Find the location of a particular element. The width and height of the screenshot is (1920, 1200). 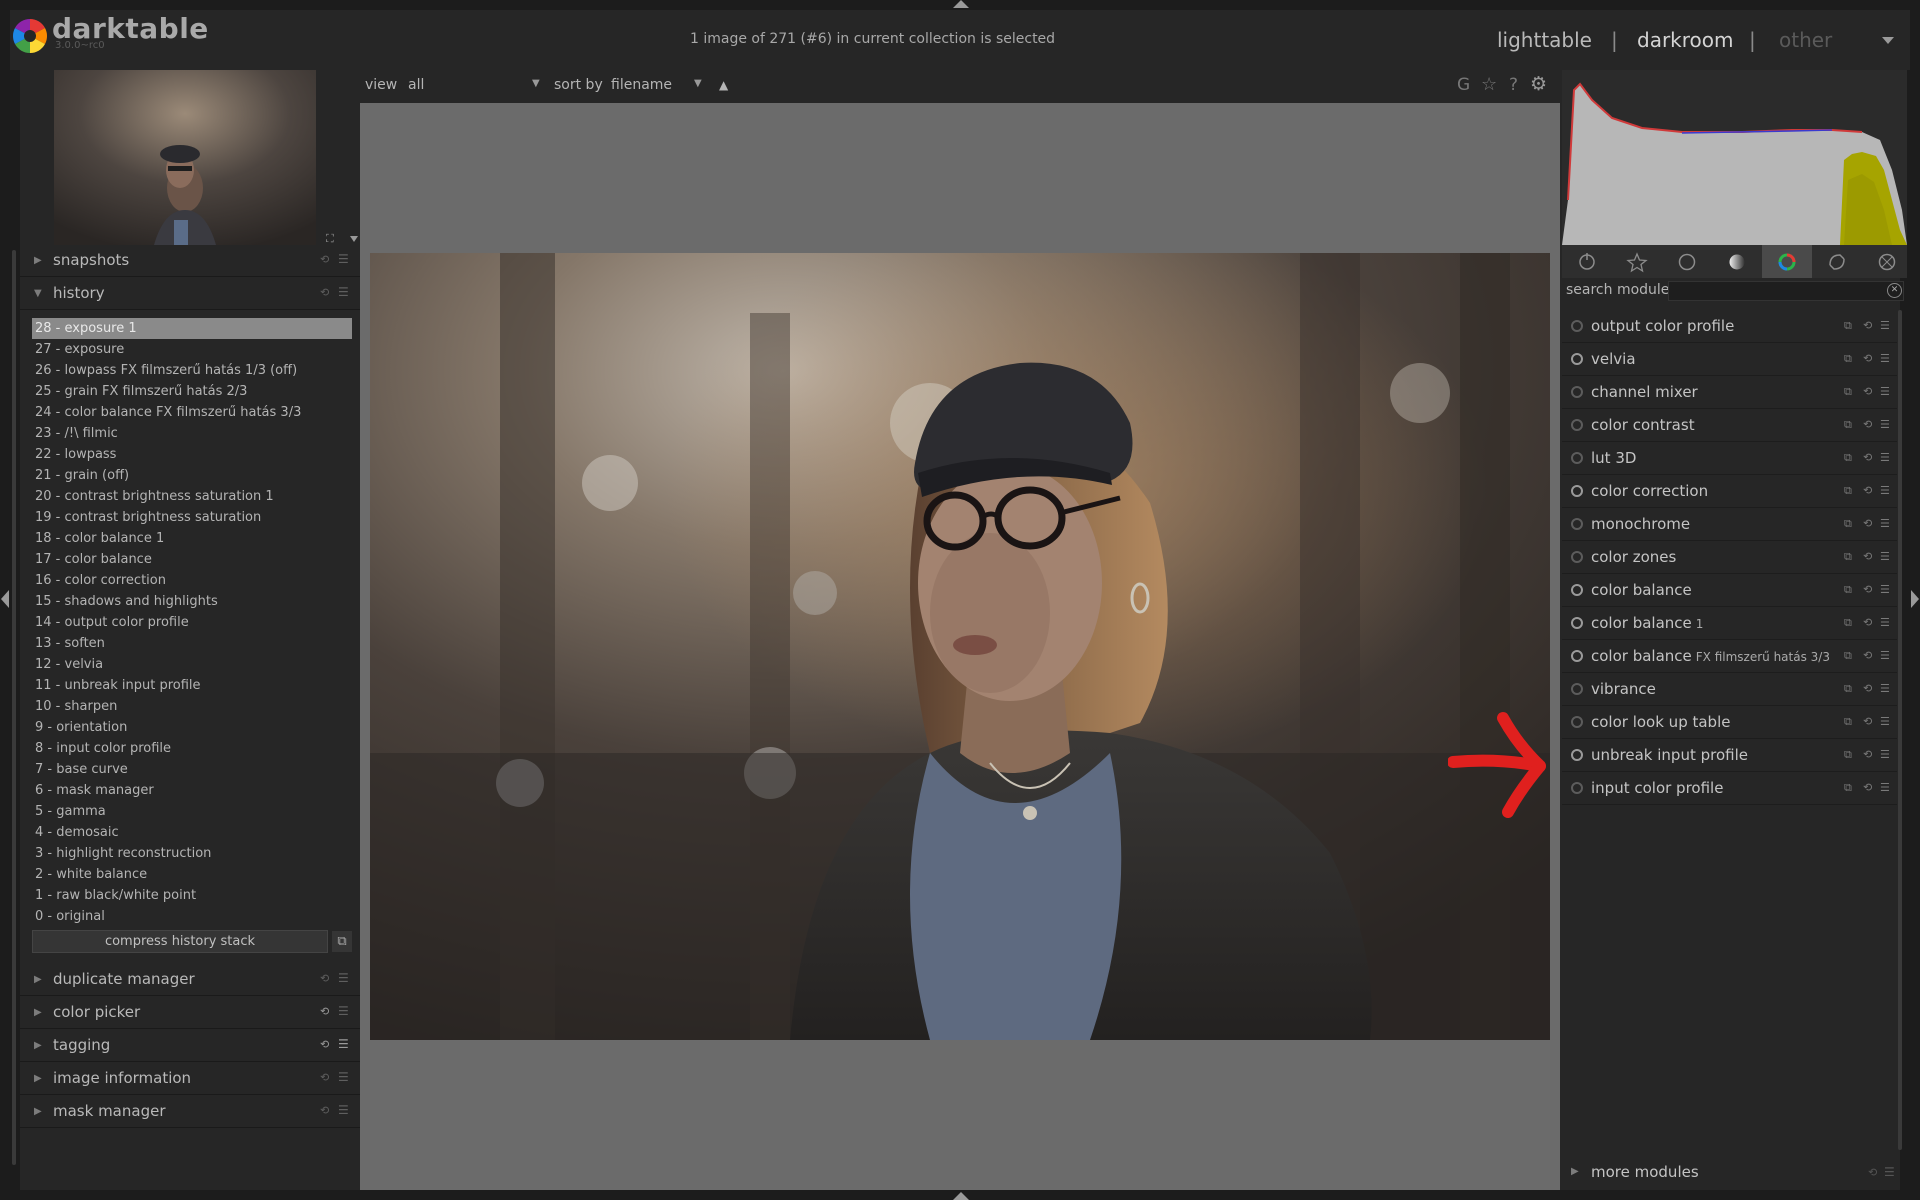

history-item: 14 - output color profile is located at coordinates (192, 622).